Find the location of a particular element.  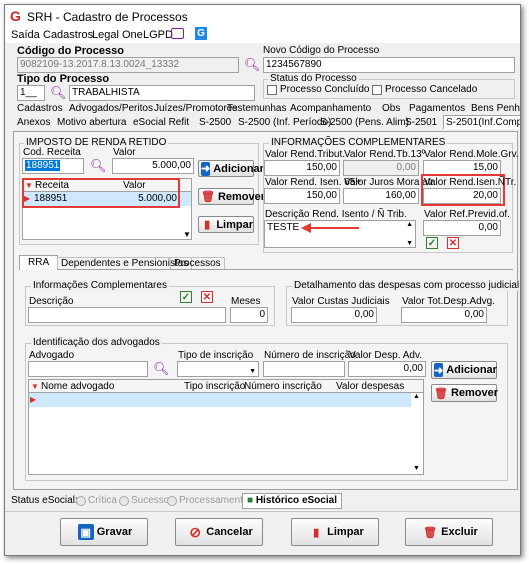

desp-adv-field: 0,00 is located at coordinates (387, 369).